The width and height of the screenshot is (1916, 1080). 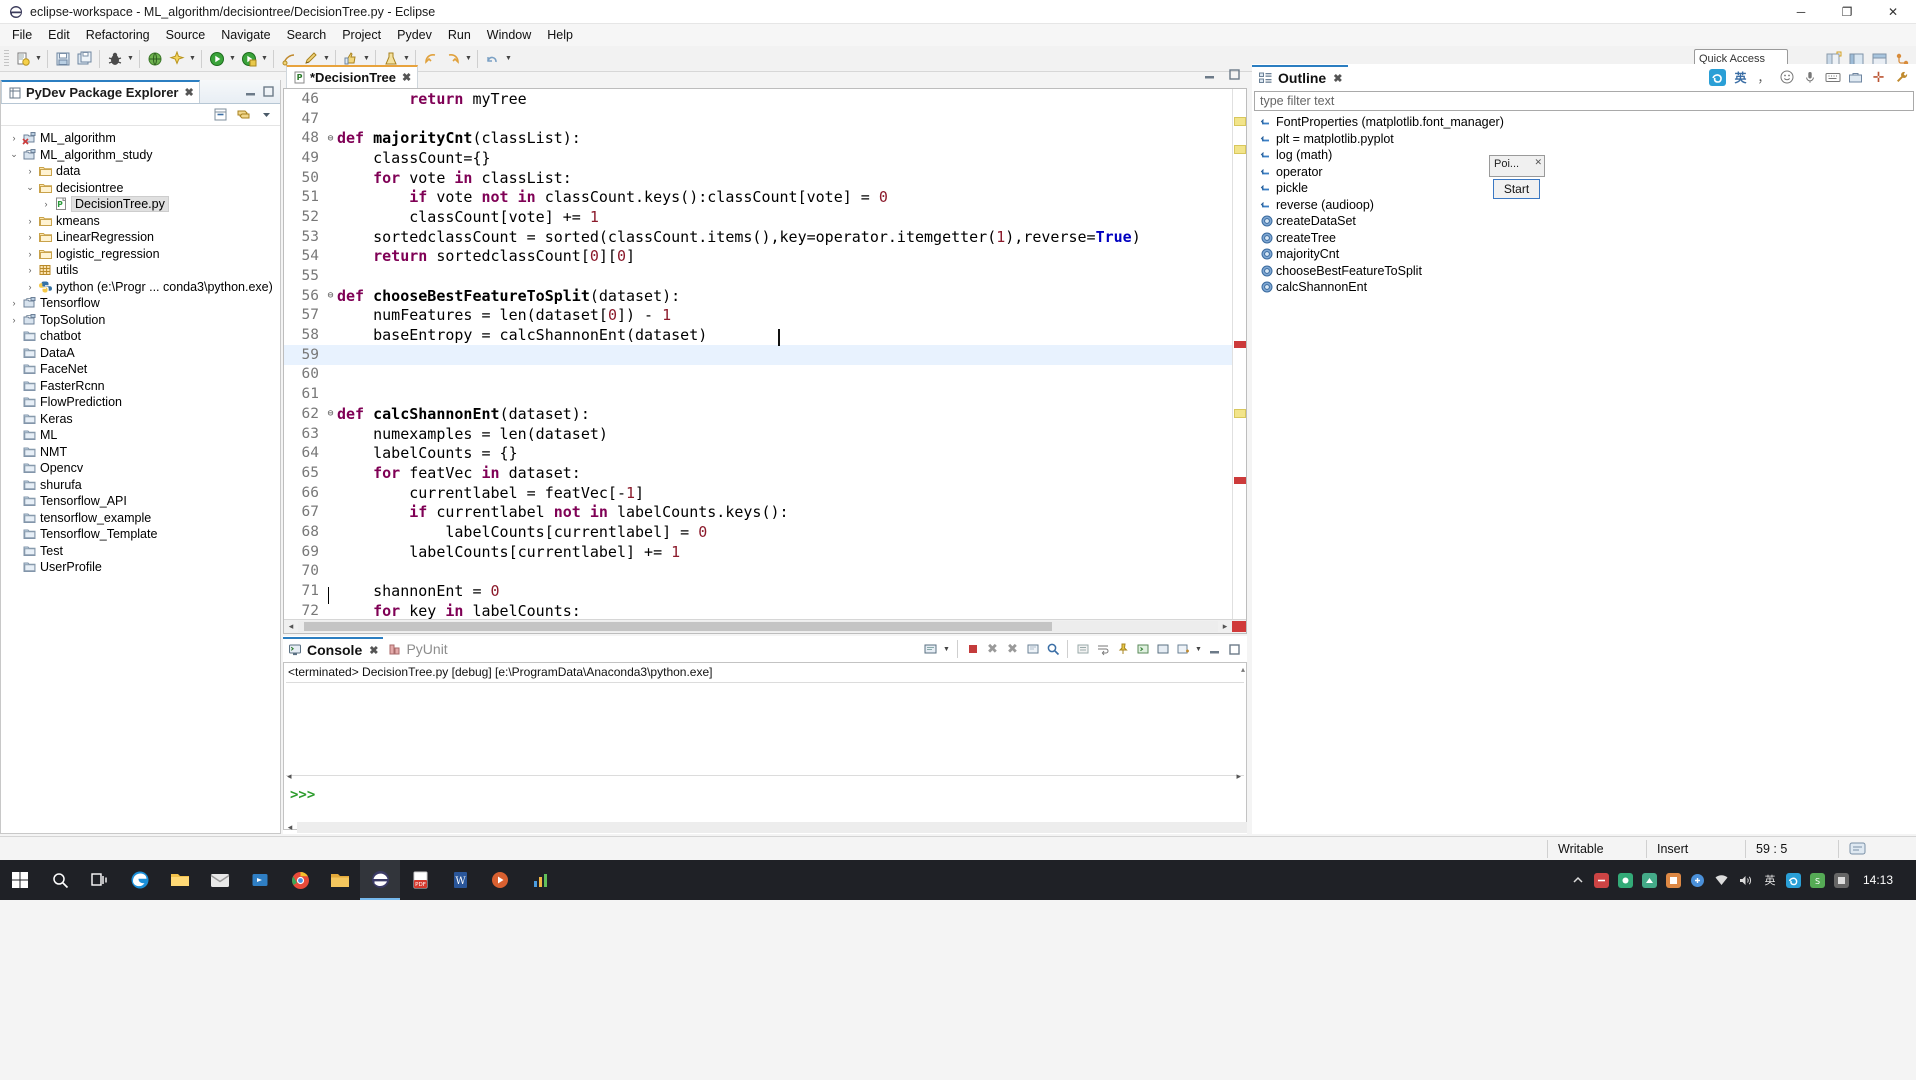 I want to click on outline-item: reverse (audioop), so click(x=1584, y=205).